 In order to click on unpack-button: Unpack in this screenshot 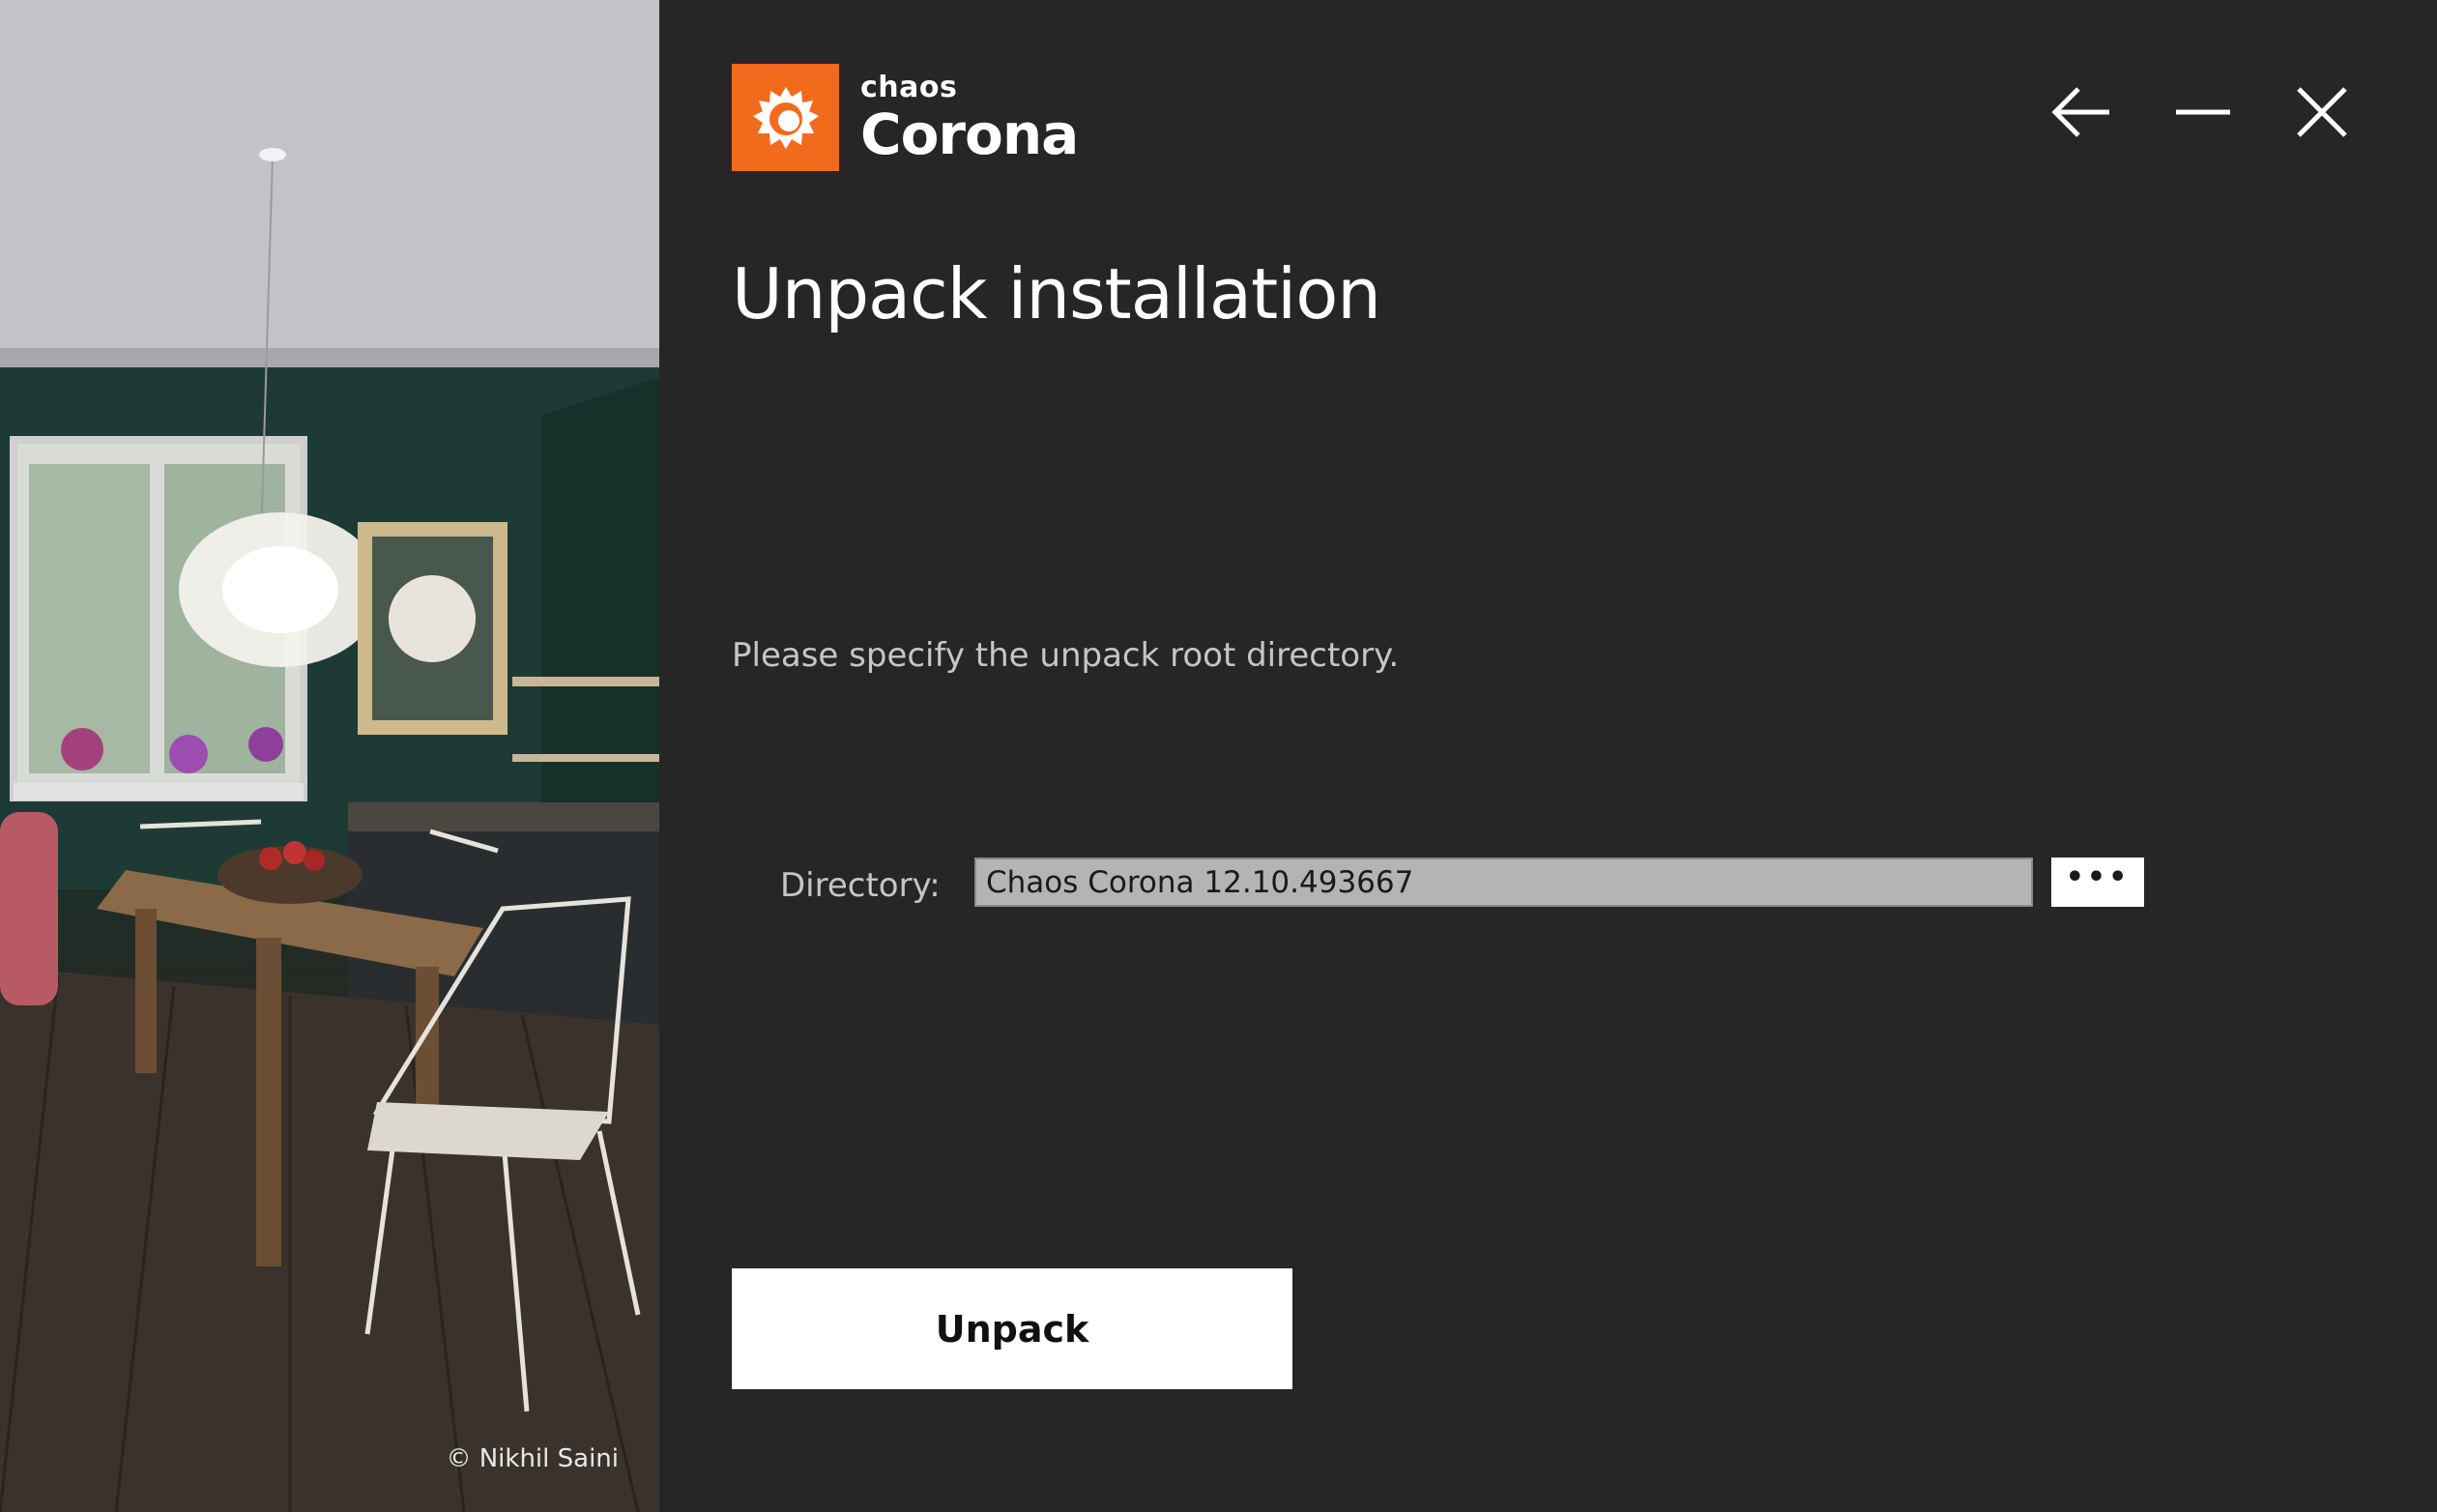, I will do `click(1012, 1328)`.